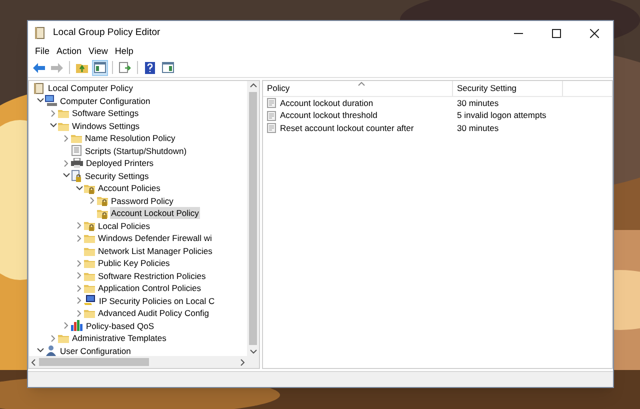  What do you see at coordinates (347, 128) in the screenshot?
I see `table-cell: Reset account lockout counter after` at bounding box center [347, 128].